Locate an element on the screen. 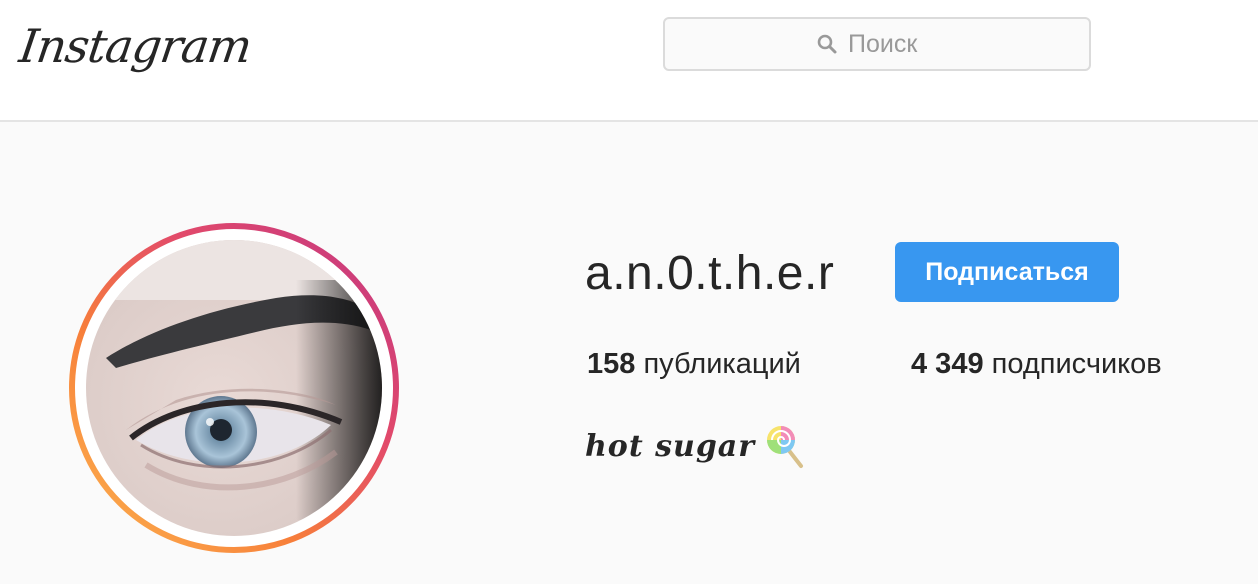 The image size is (1258, 584). follow-button: Подписаться is located at coordinates (1007, 272).